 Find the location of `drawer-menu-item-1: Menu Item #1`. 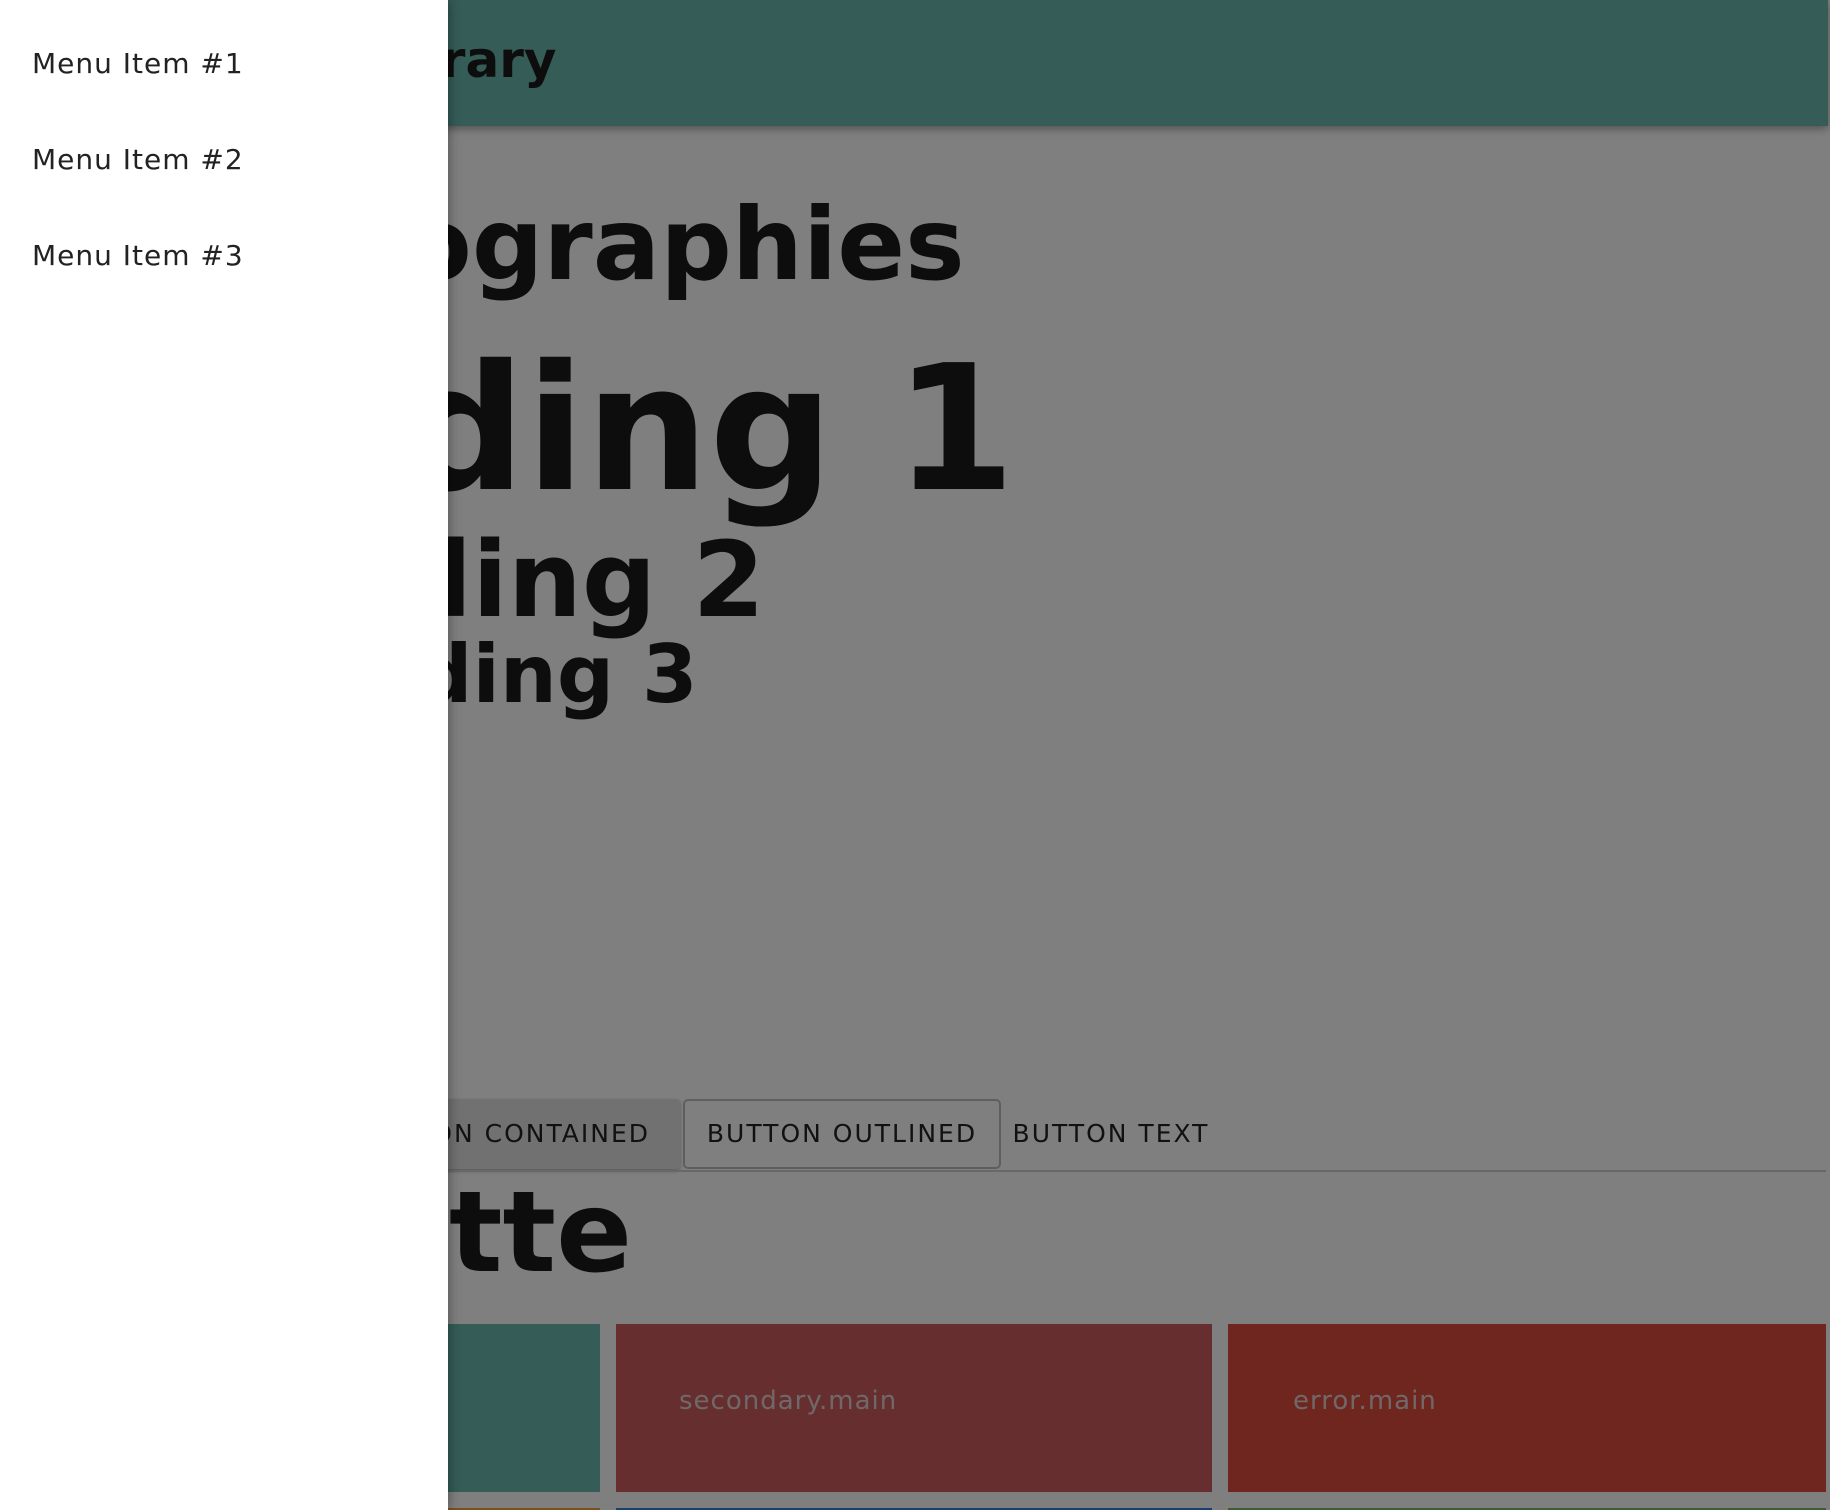

drawer-menu-item-1: Menu Item #1 is located at coordinates (224, 64).